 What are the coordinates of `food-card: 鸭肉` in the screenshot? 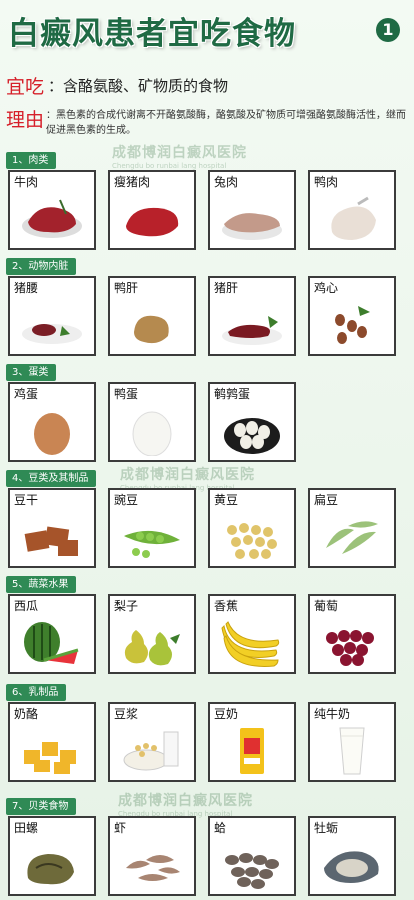 It's located at (352, 210).